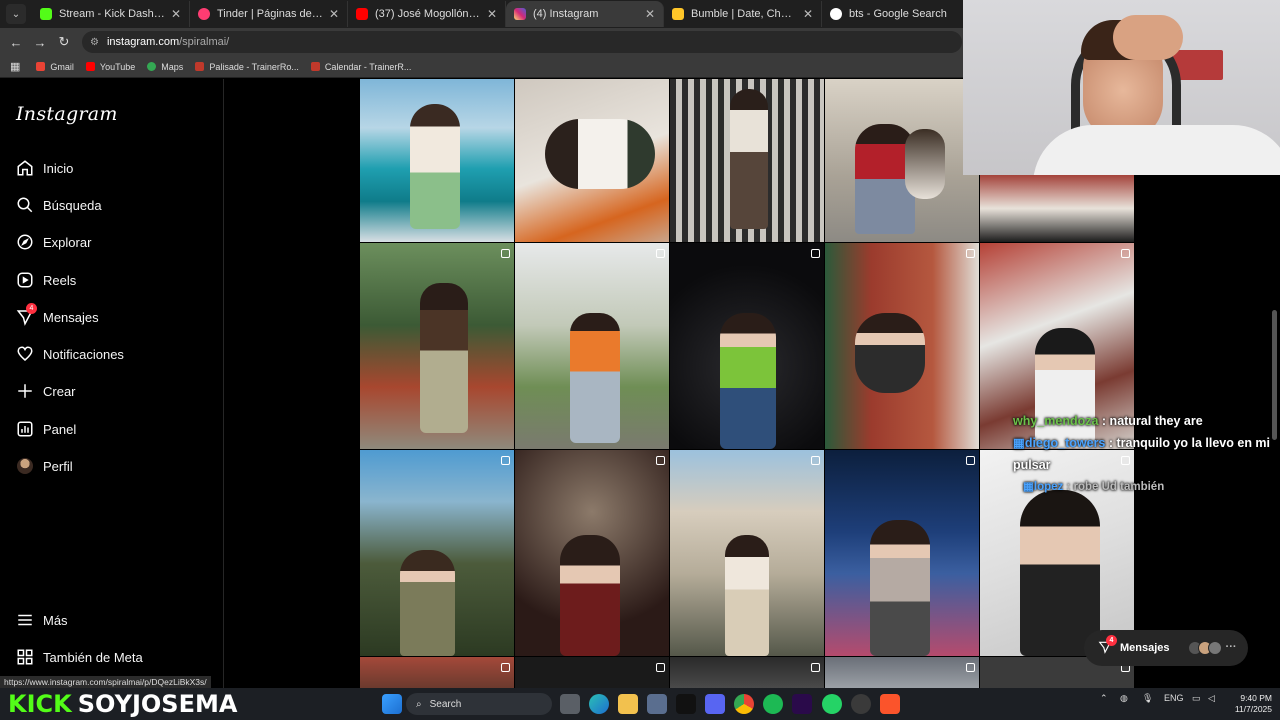 This screenshot has height=720, width=1280. I want to click on photo-subject, so click(749, 159).